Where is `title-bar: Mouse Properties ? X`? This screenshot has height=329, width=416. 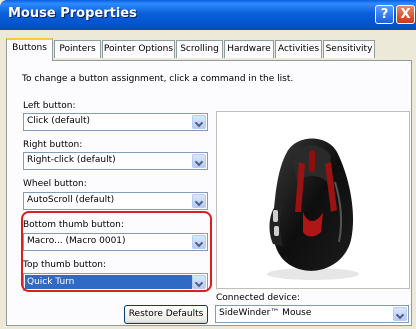 title-bar: Mouse Properties ? X is located at coordinates (208, 15).